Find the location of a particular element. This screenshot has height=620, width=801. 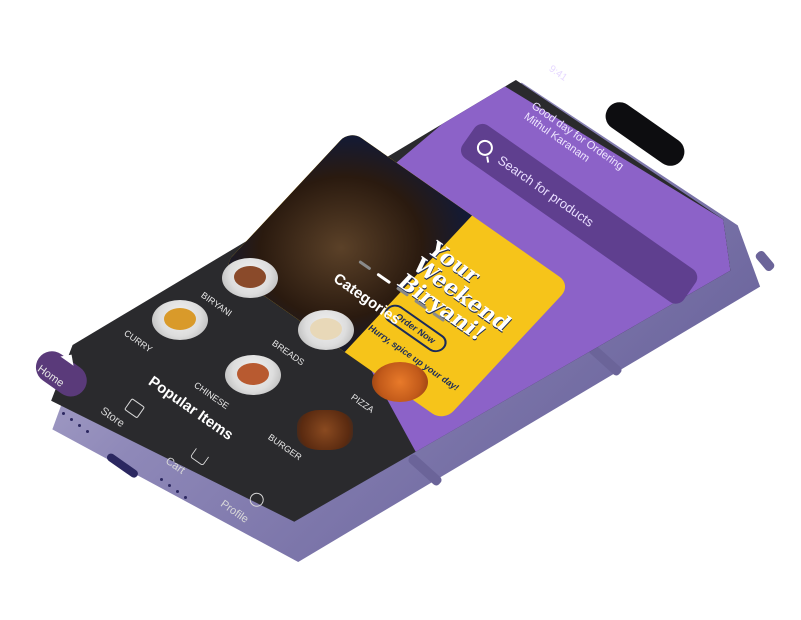

pizza-image is located at coordinates (400, 382).